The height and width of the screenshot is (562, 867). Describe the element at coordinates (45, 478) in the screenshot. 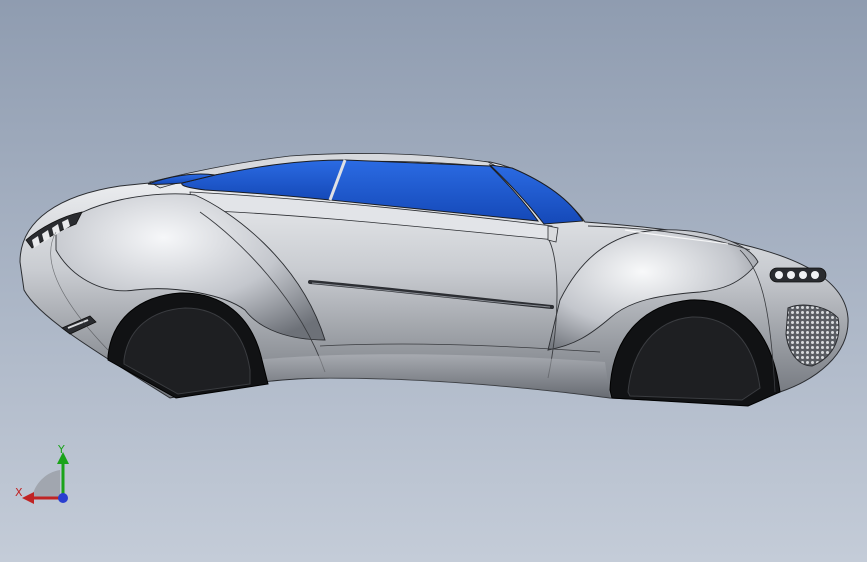

I see `triad-axes-icon` at that location.